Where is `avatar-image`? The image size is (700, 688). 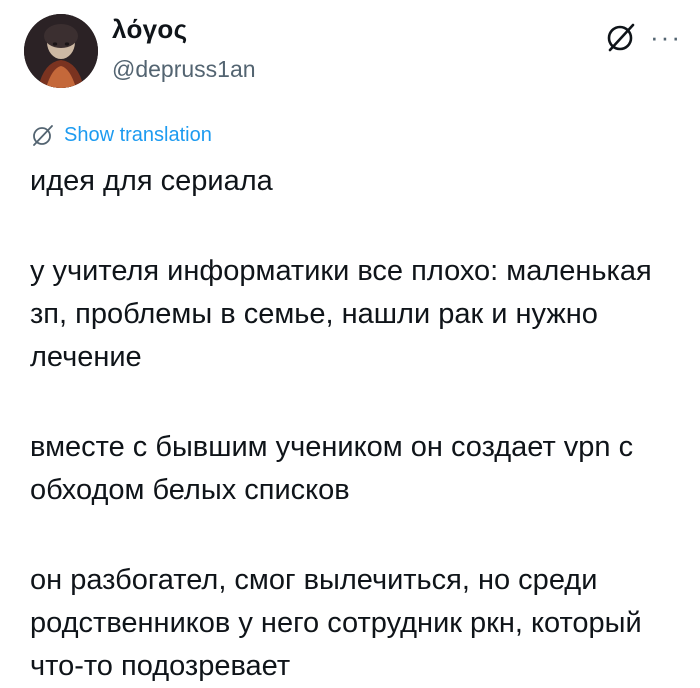
avatar-image is located at coordinates (61, 51).